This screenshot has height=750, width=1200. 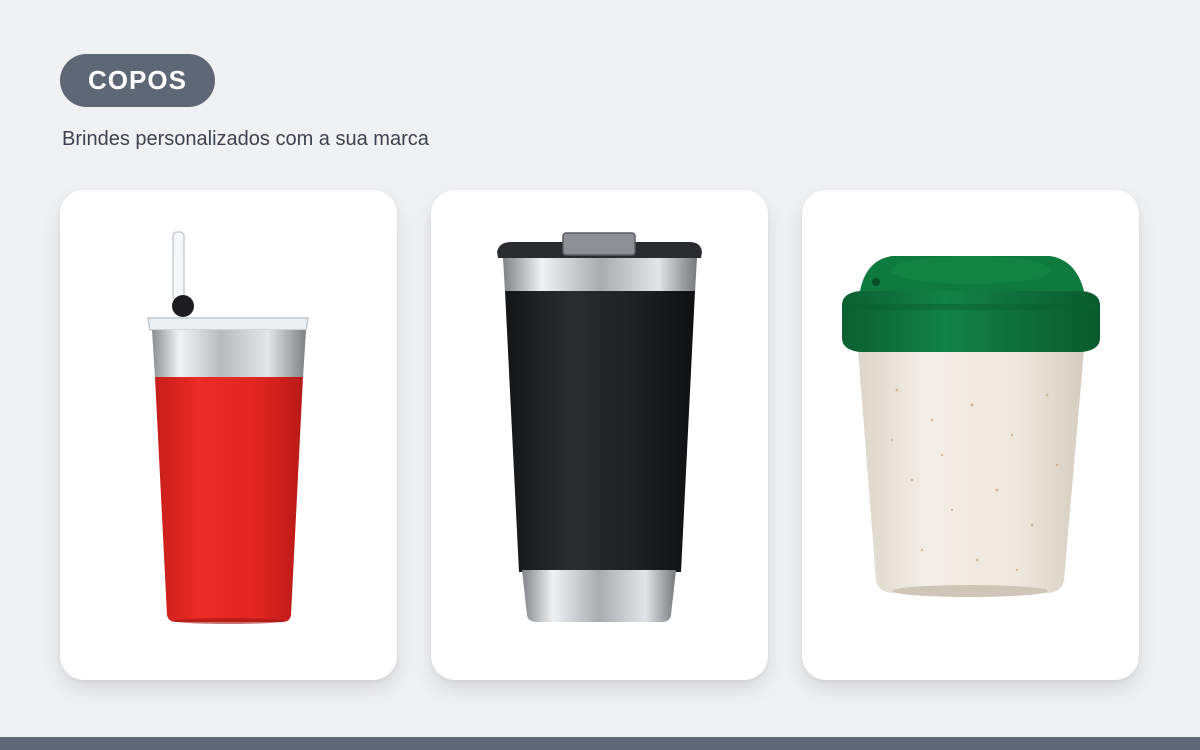 I want to click on category-badge: COPOS, so click(x=137, y=80).